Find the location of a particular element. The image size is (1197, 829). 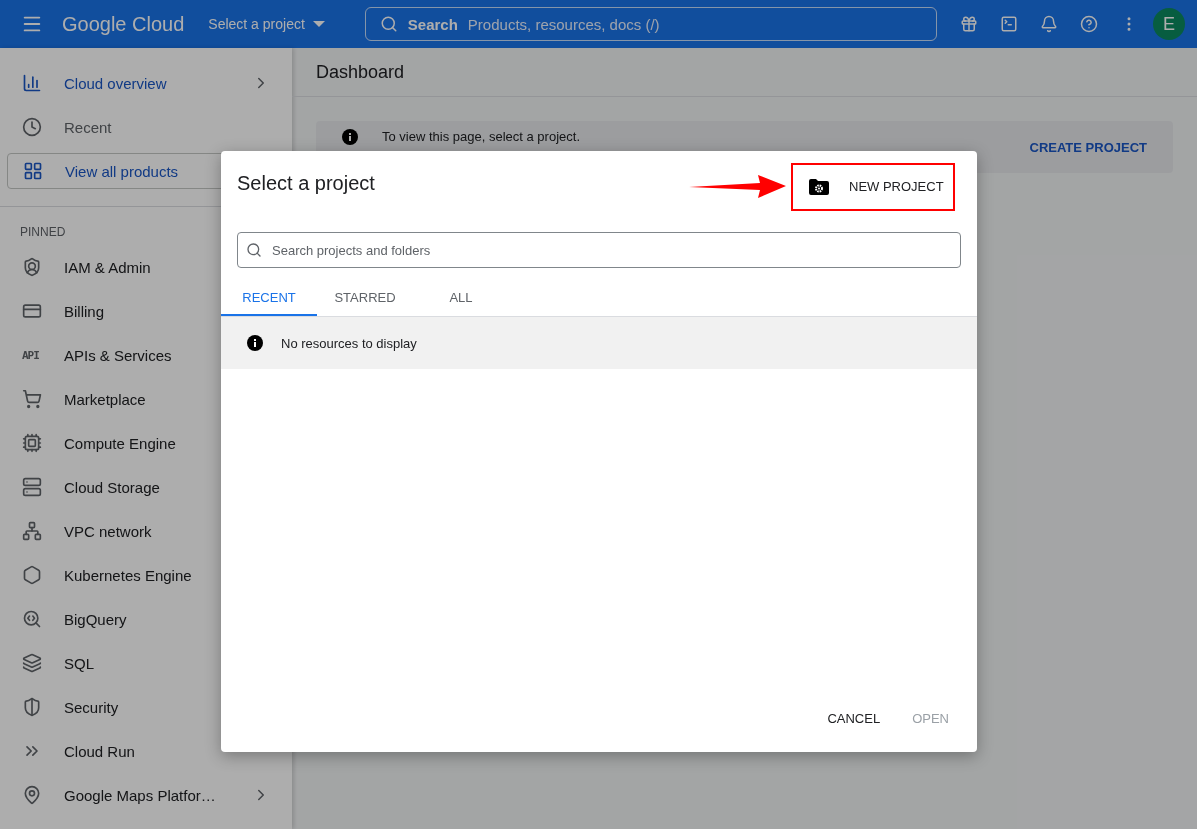

empty-message: No resources to display is located at coordinates (349, 343).